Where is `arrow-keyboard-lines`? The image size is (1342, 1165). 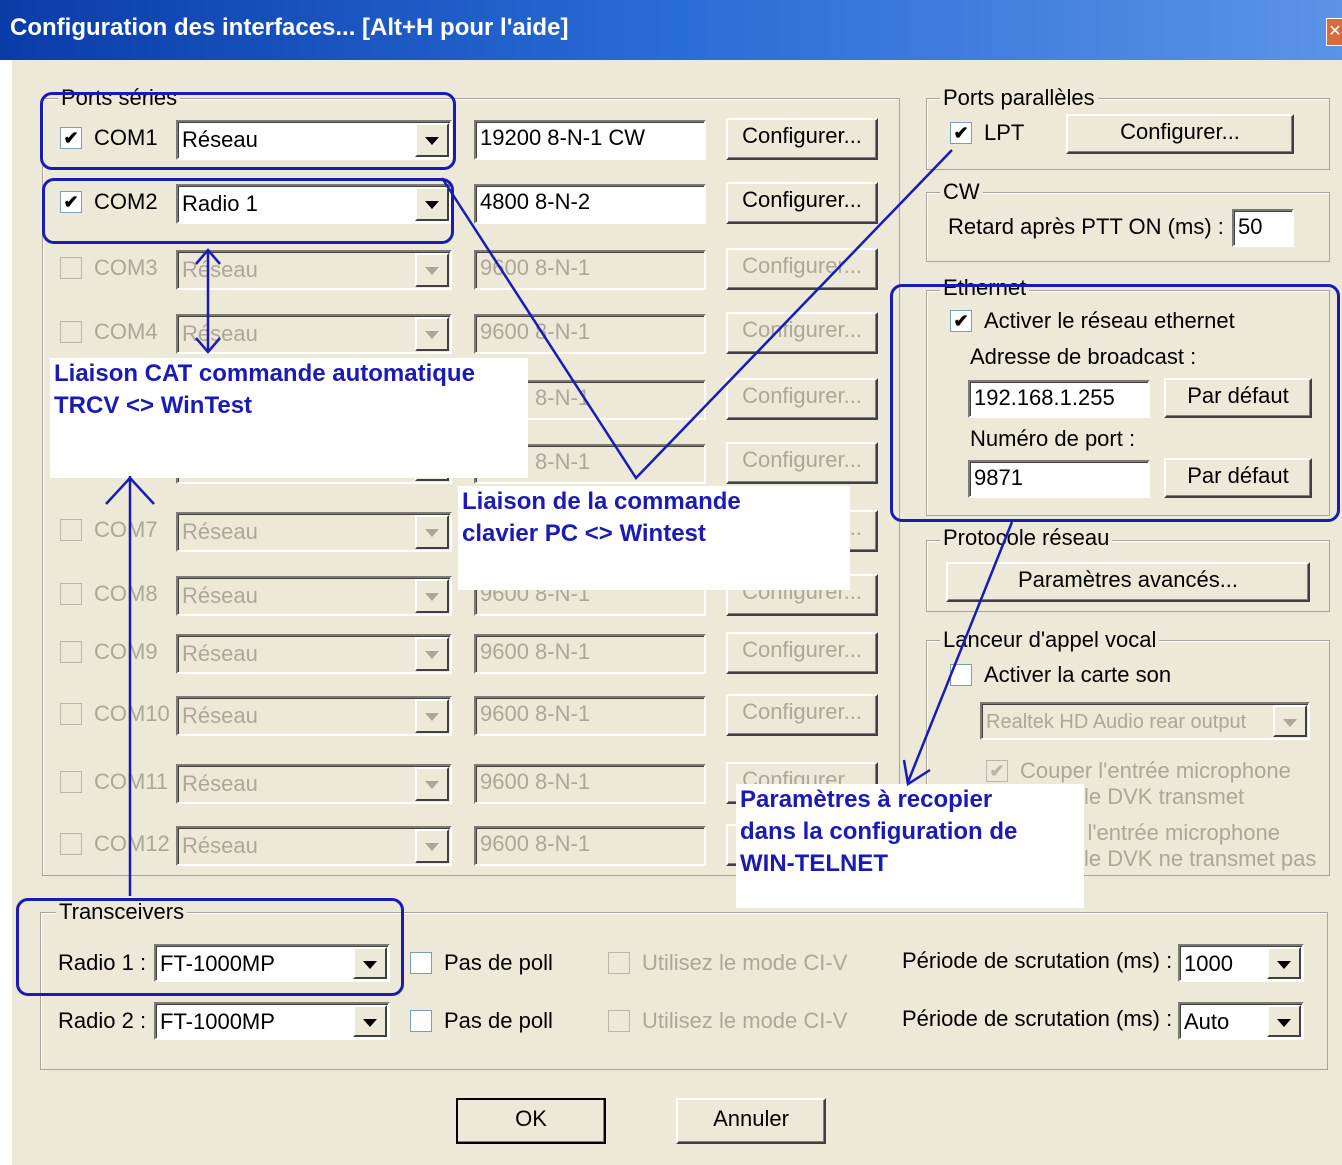
arrow-keyboard-lines is located at coordinates (696, 315).